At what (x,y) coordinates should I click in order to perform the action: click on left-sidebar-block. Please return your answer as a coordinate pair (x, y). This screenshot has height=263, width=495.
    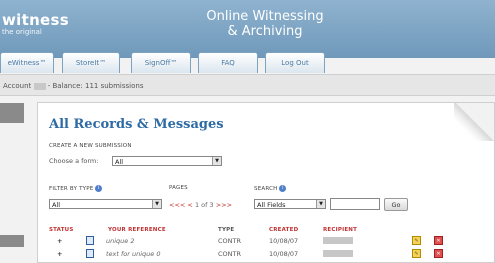
    Looking at the image, I should click on (12, 113).